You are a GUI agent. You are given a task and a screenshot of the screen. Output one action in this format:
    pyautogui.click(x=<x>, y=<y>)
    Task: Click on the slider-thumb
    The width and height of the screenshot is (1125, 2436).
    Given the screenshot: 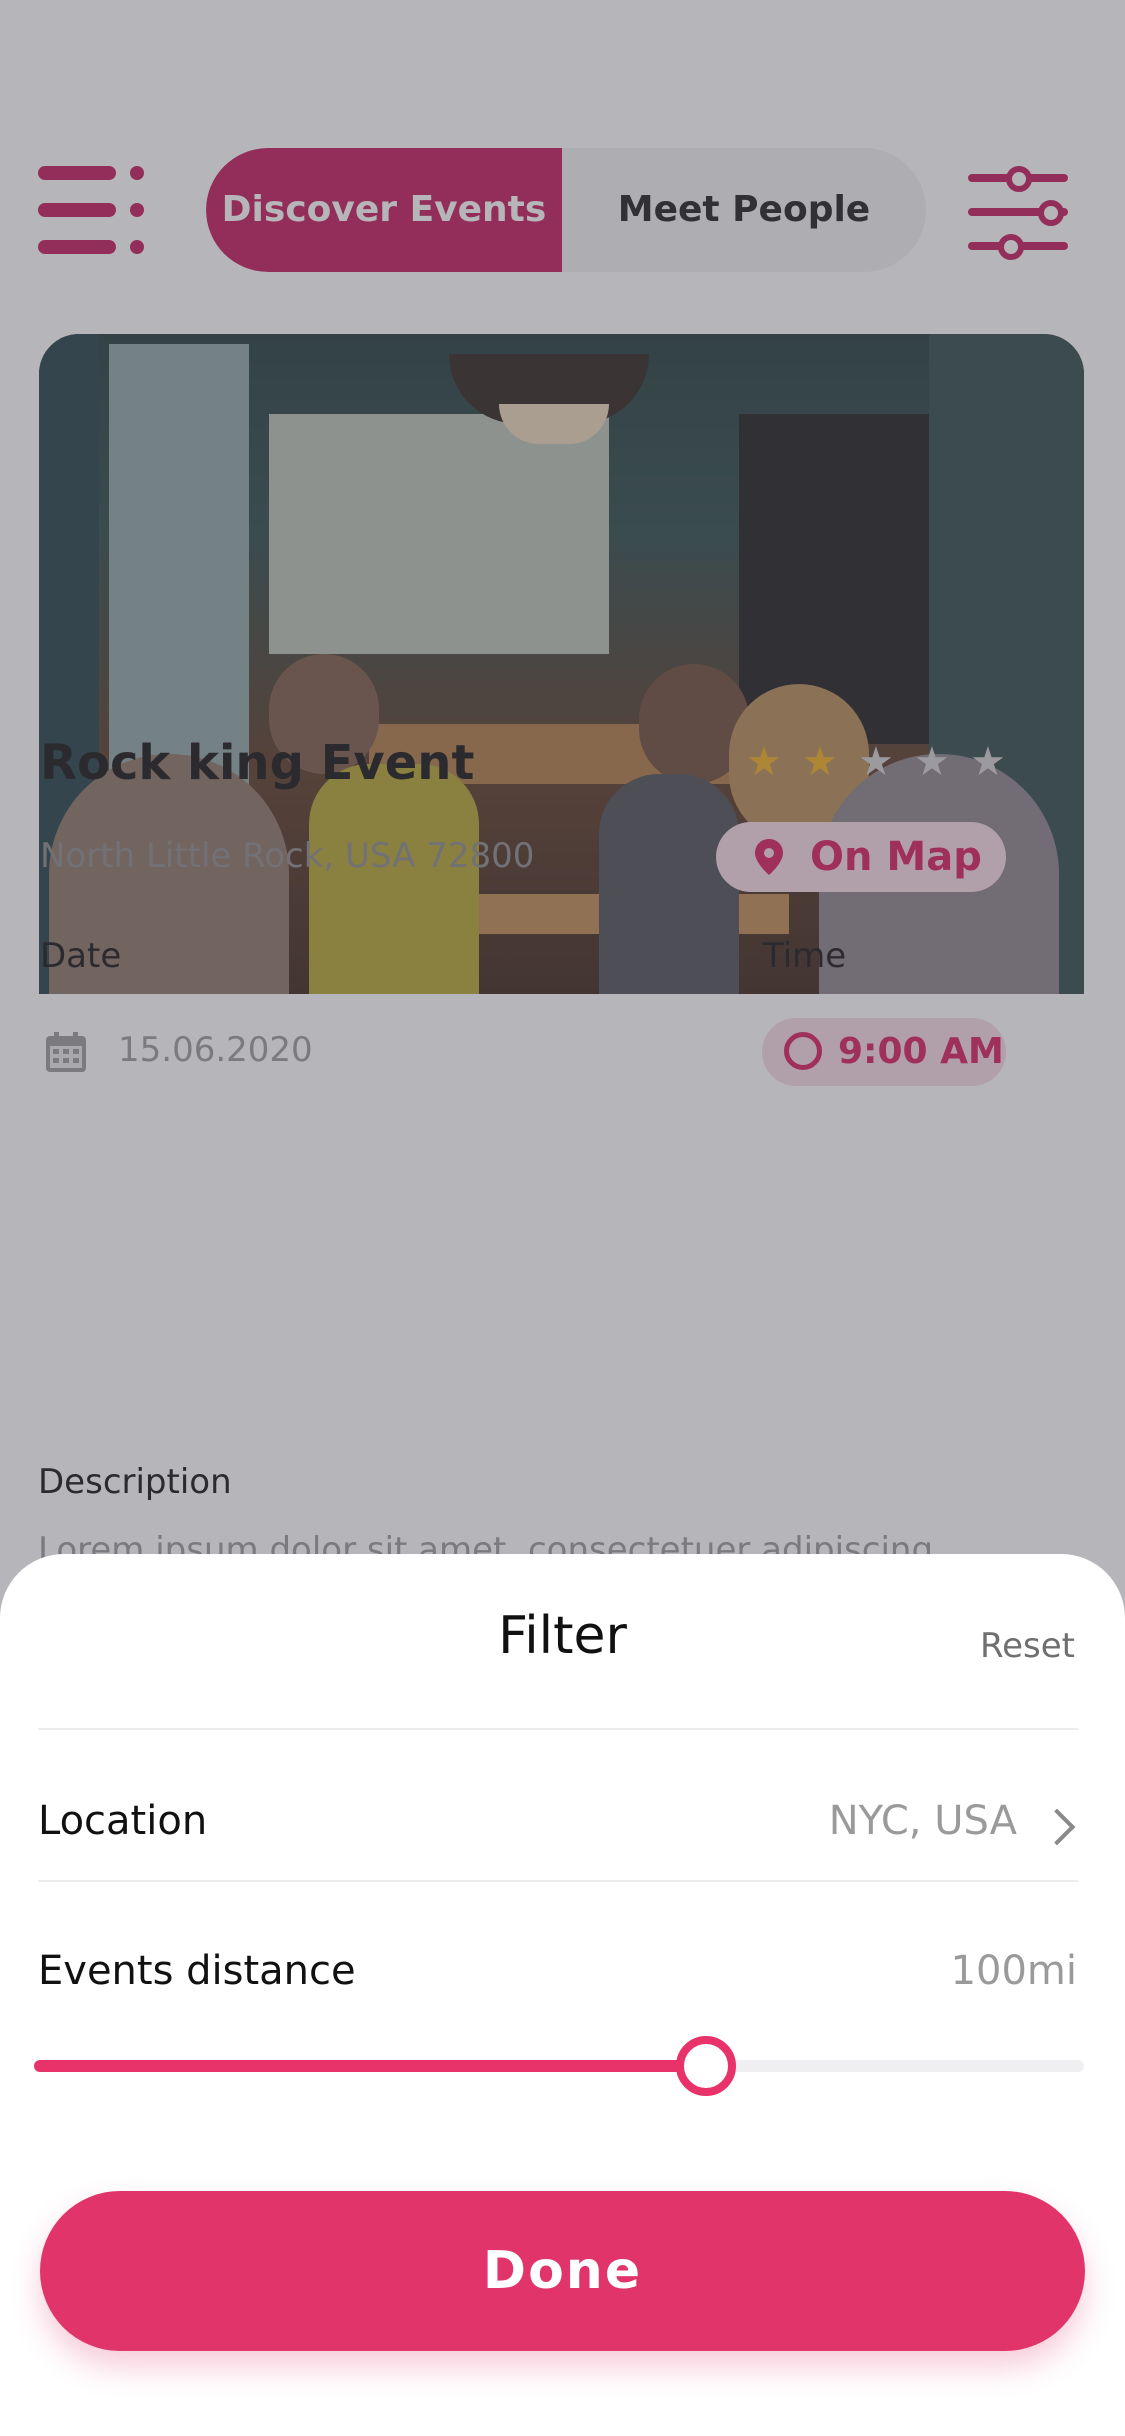 What is the action you would take?
    pyautogui.click(x=706, y=2066)
    